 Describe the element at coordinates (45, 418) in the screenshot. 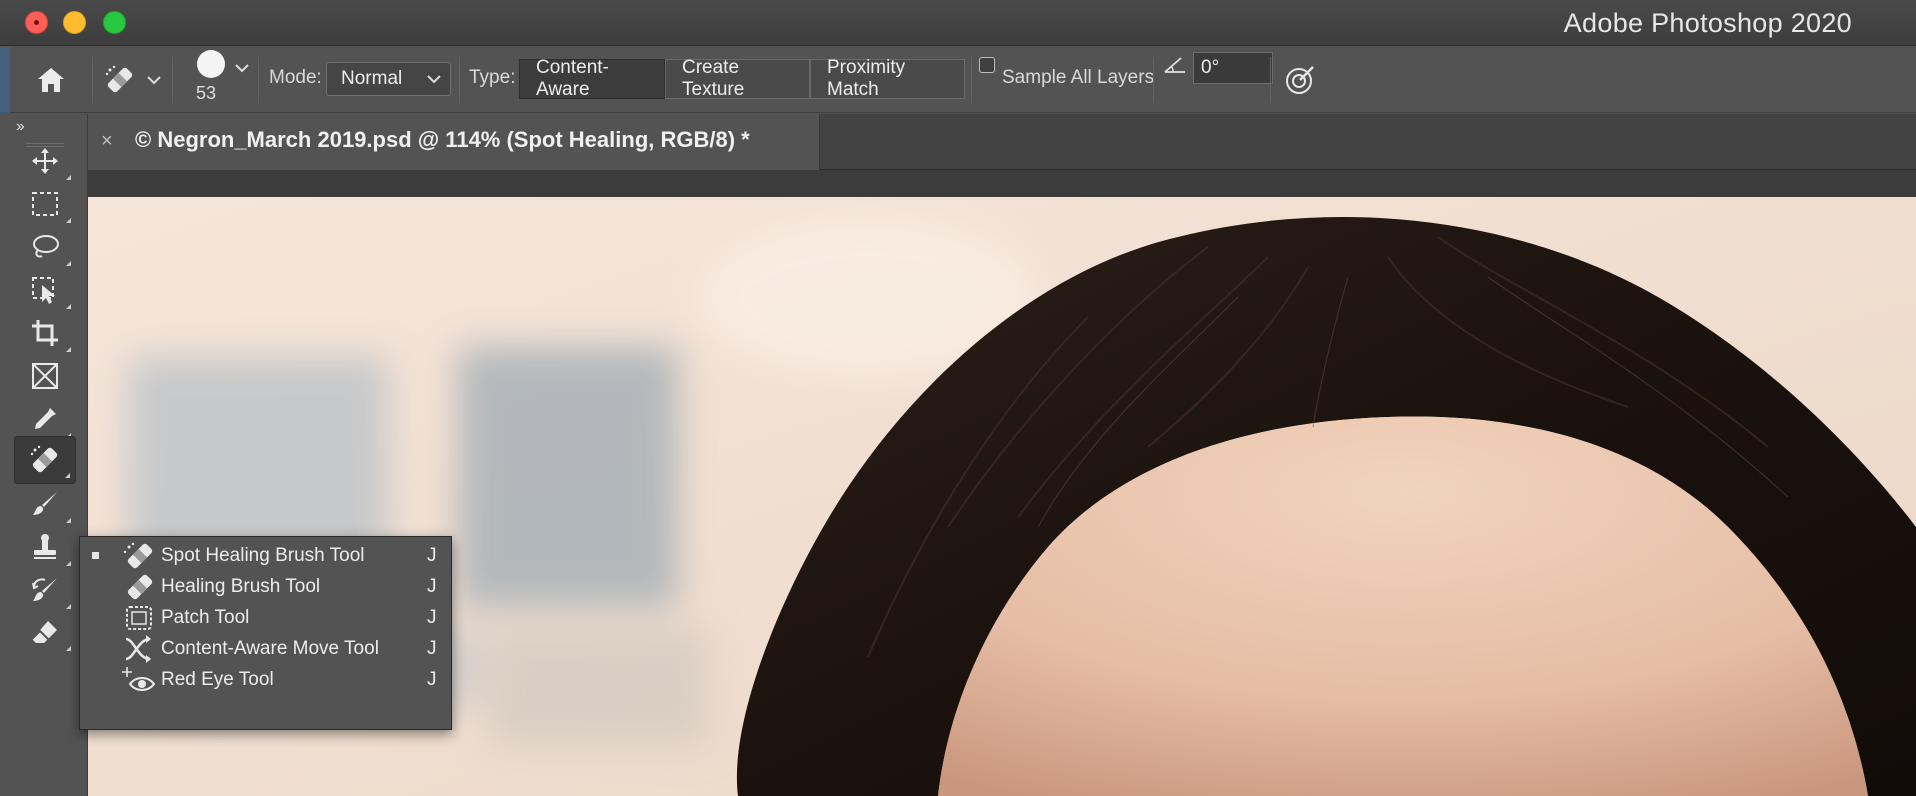

I see `eyedropper-icon` at that location.